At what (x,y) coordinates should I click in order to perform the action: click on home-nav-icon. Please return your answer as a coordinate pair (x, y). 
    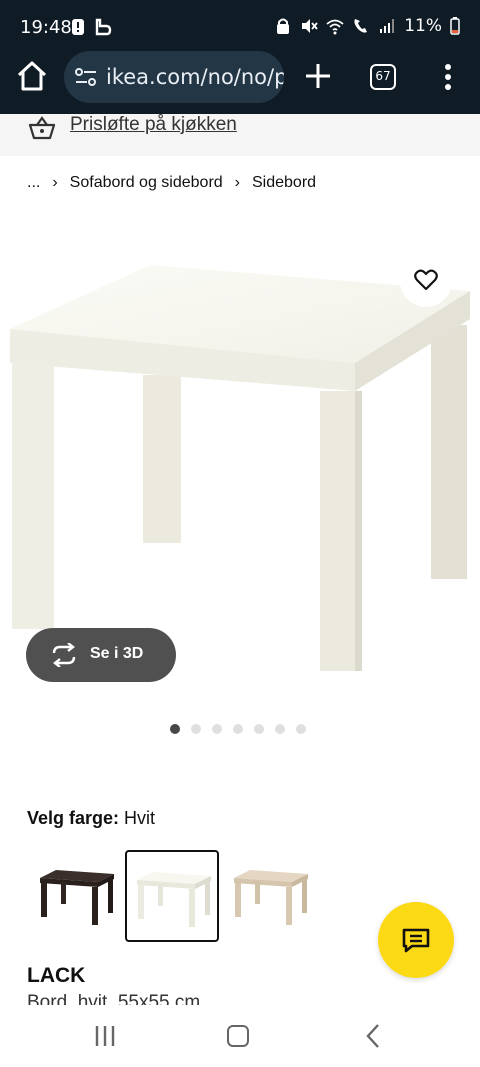
    Looking at the image, I should click on (238, 1036).